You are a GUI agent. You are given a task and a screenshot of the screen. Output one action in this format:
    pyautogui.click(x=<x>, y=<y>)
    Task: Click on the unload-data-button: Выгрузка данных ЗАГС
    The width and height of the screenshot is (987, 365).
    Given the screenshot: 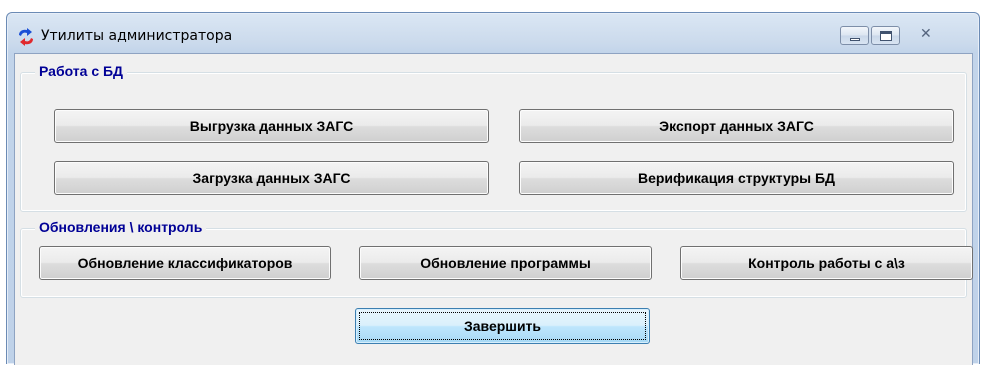 What is the action you would take?
    pyautogui.click(x=271, y=126)
    